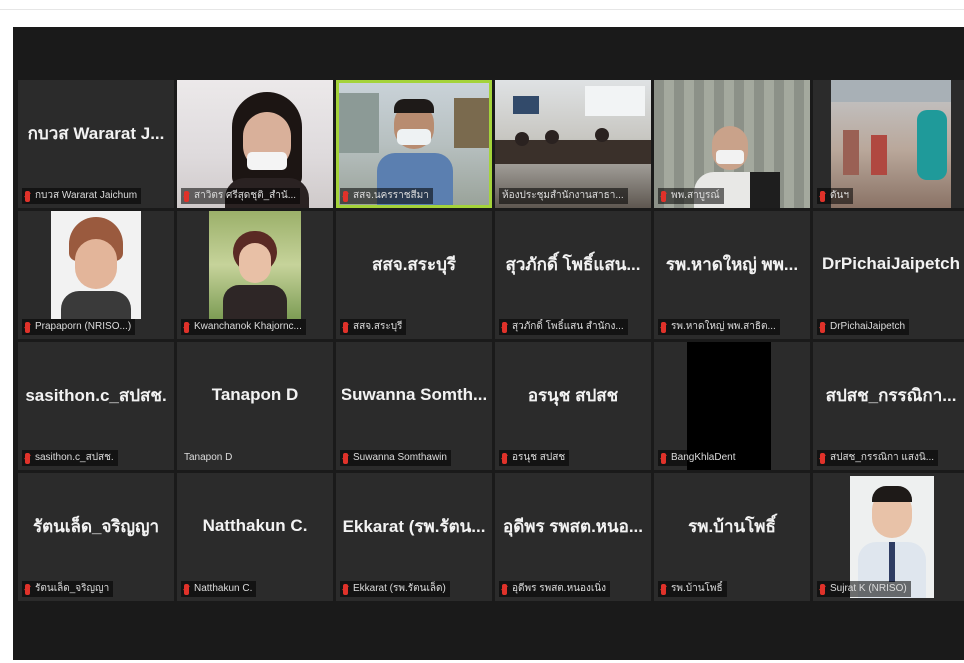 This screenshot has width=964, height=663. What do you see at coordinates (695, 195) in the screenshot?
I see `participant-label: พพ.สาบูรณ์` at bounding box center [695, 195].